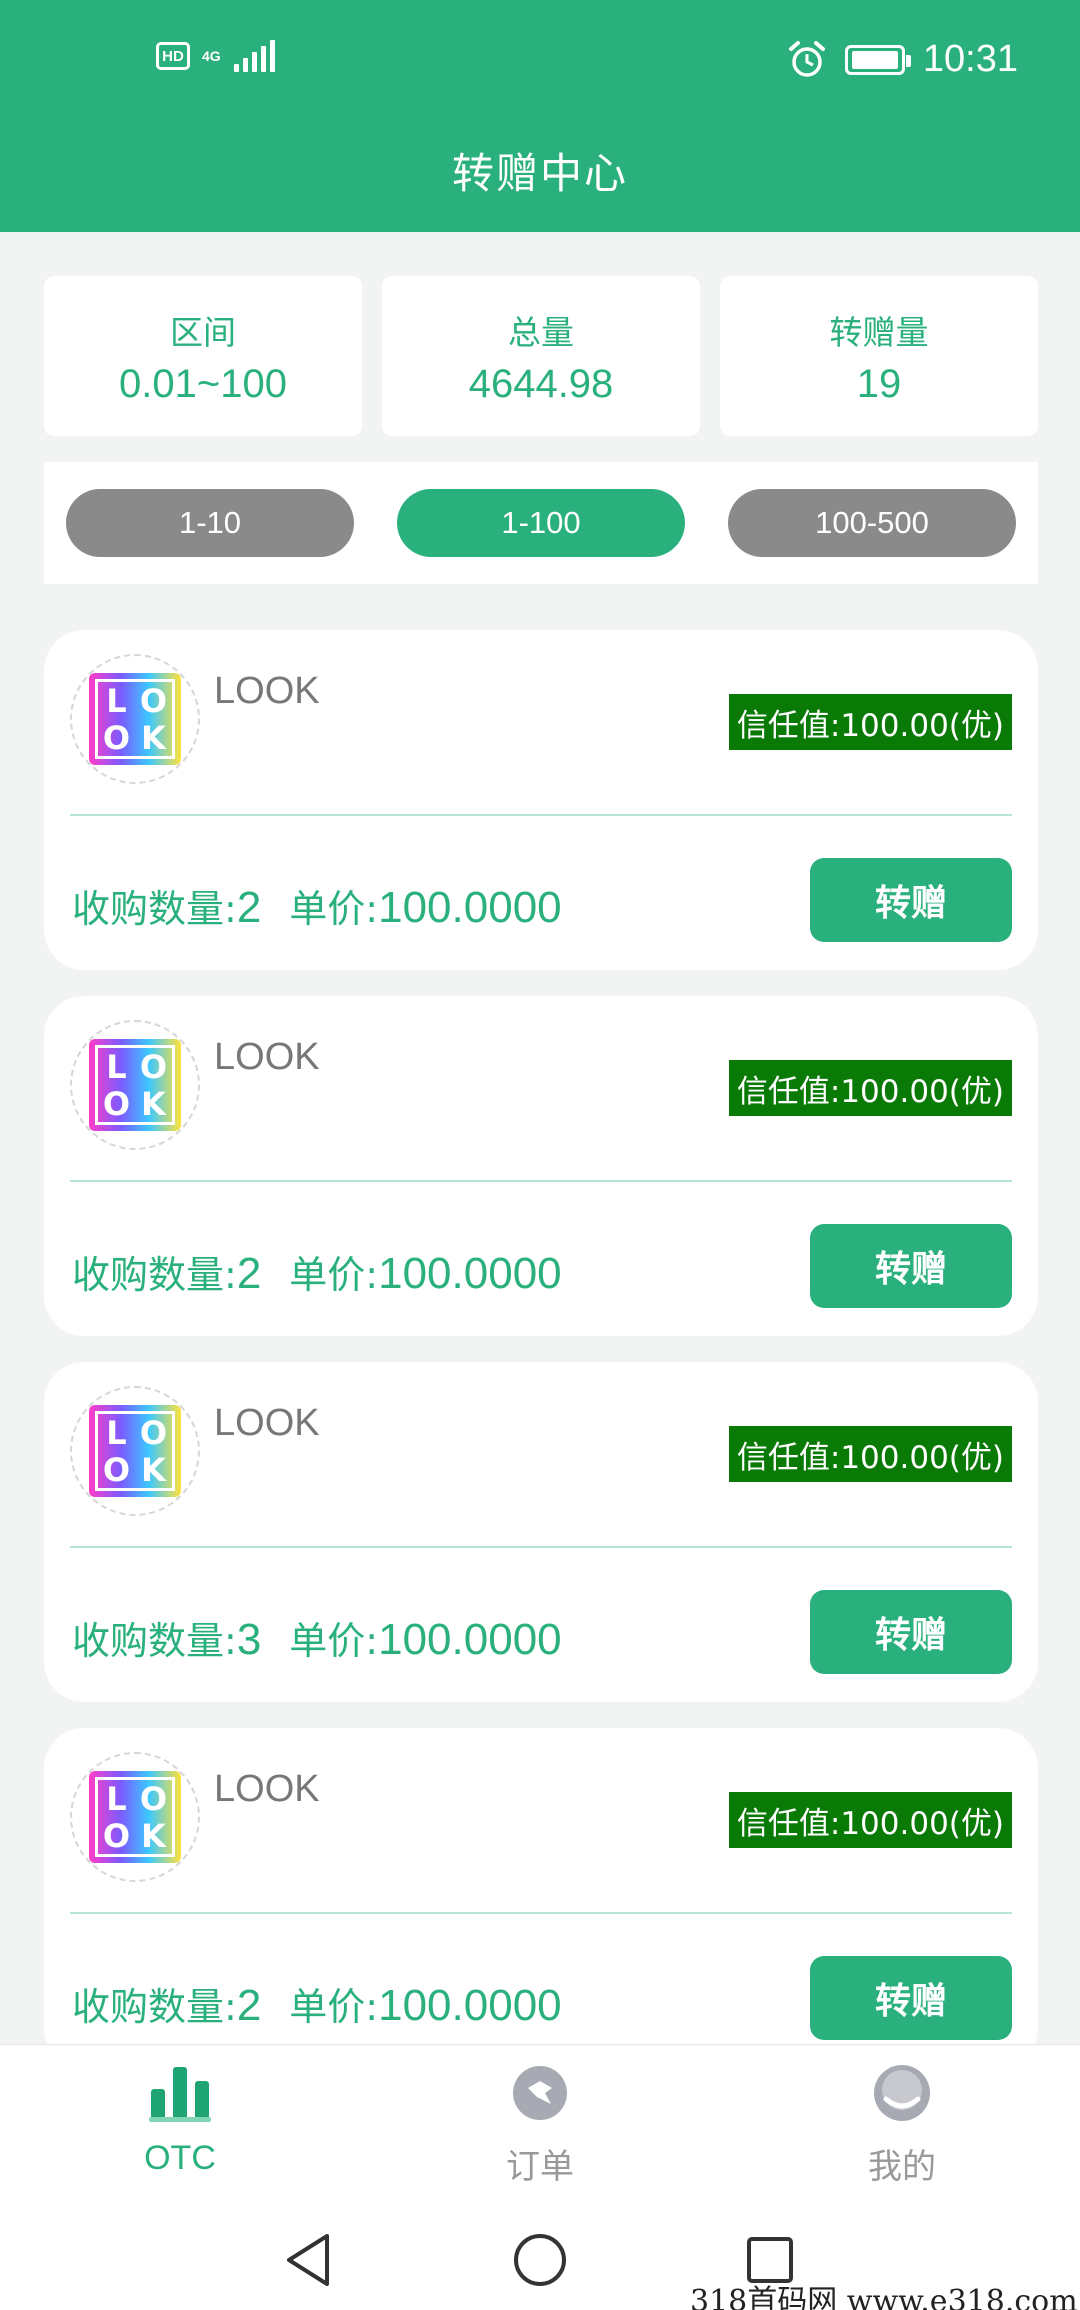 This screenshot has width=1080, height=2310. I want to click on stat-label: 区间, so click(203, 332).